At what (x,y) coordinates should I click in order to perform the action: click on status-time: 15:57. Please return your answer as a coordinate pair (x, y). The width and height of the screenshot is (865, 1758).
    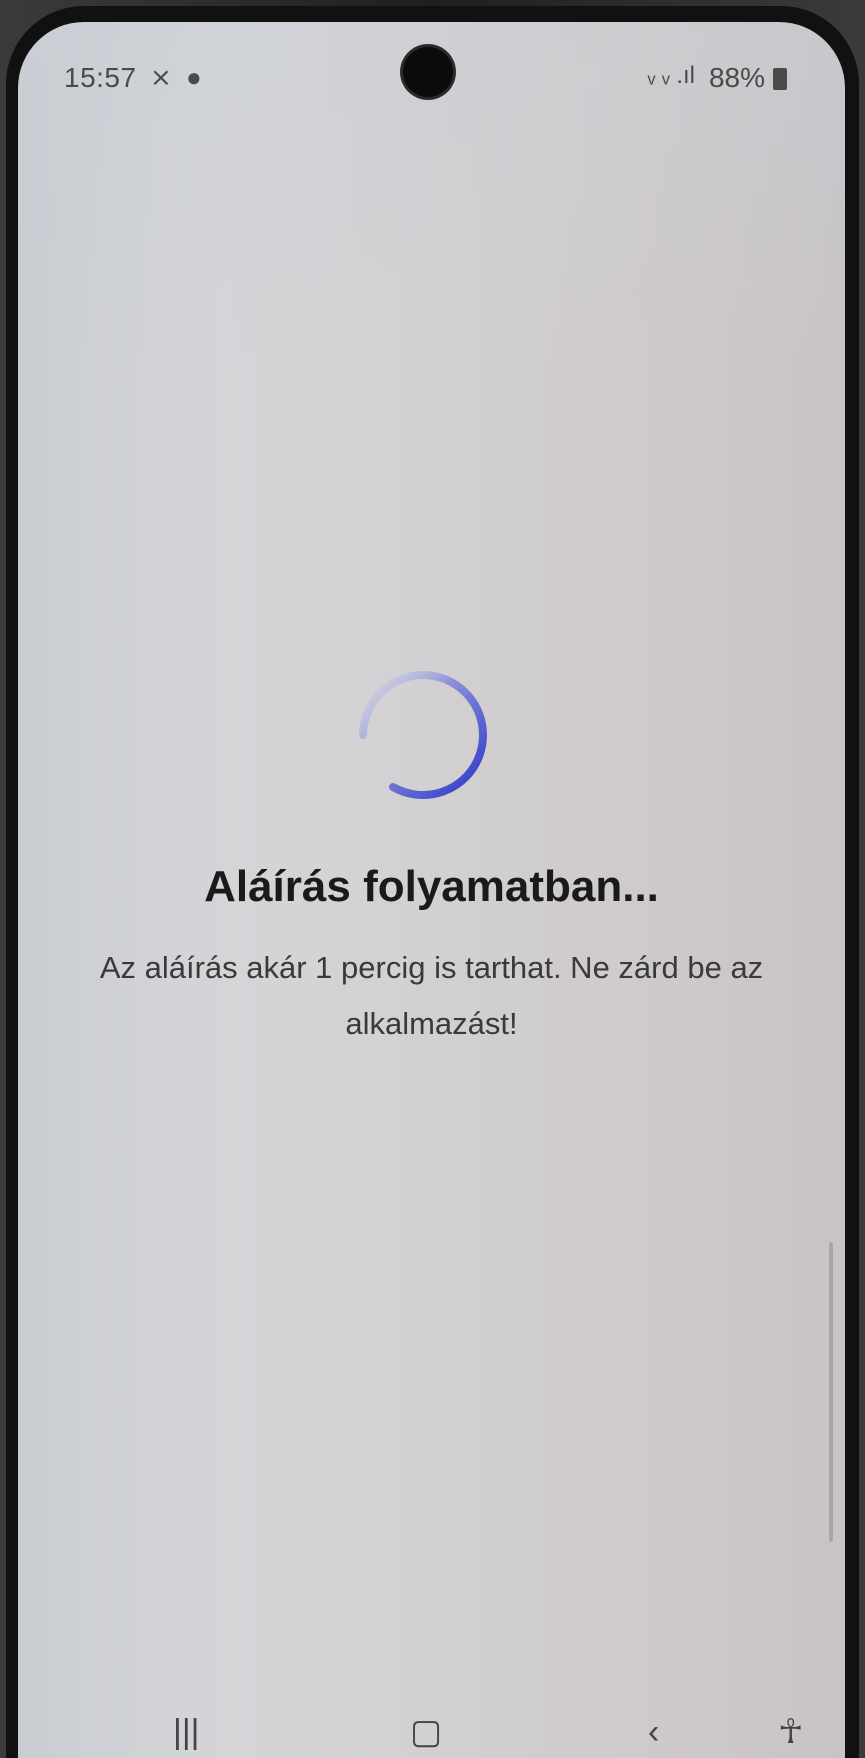
    Looking at the image, I should click on (100, 77).